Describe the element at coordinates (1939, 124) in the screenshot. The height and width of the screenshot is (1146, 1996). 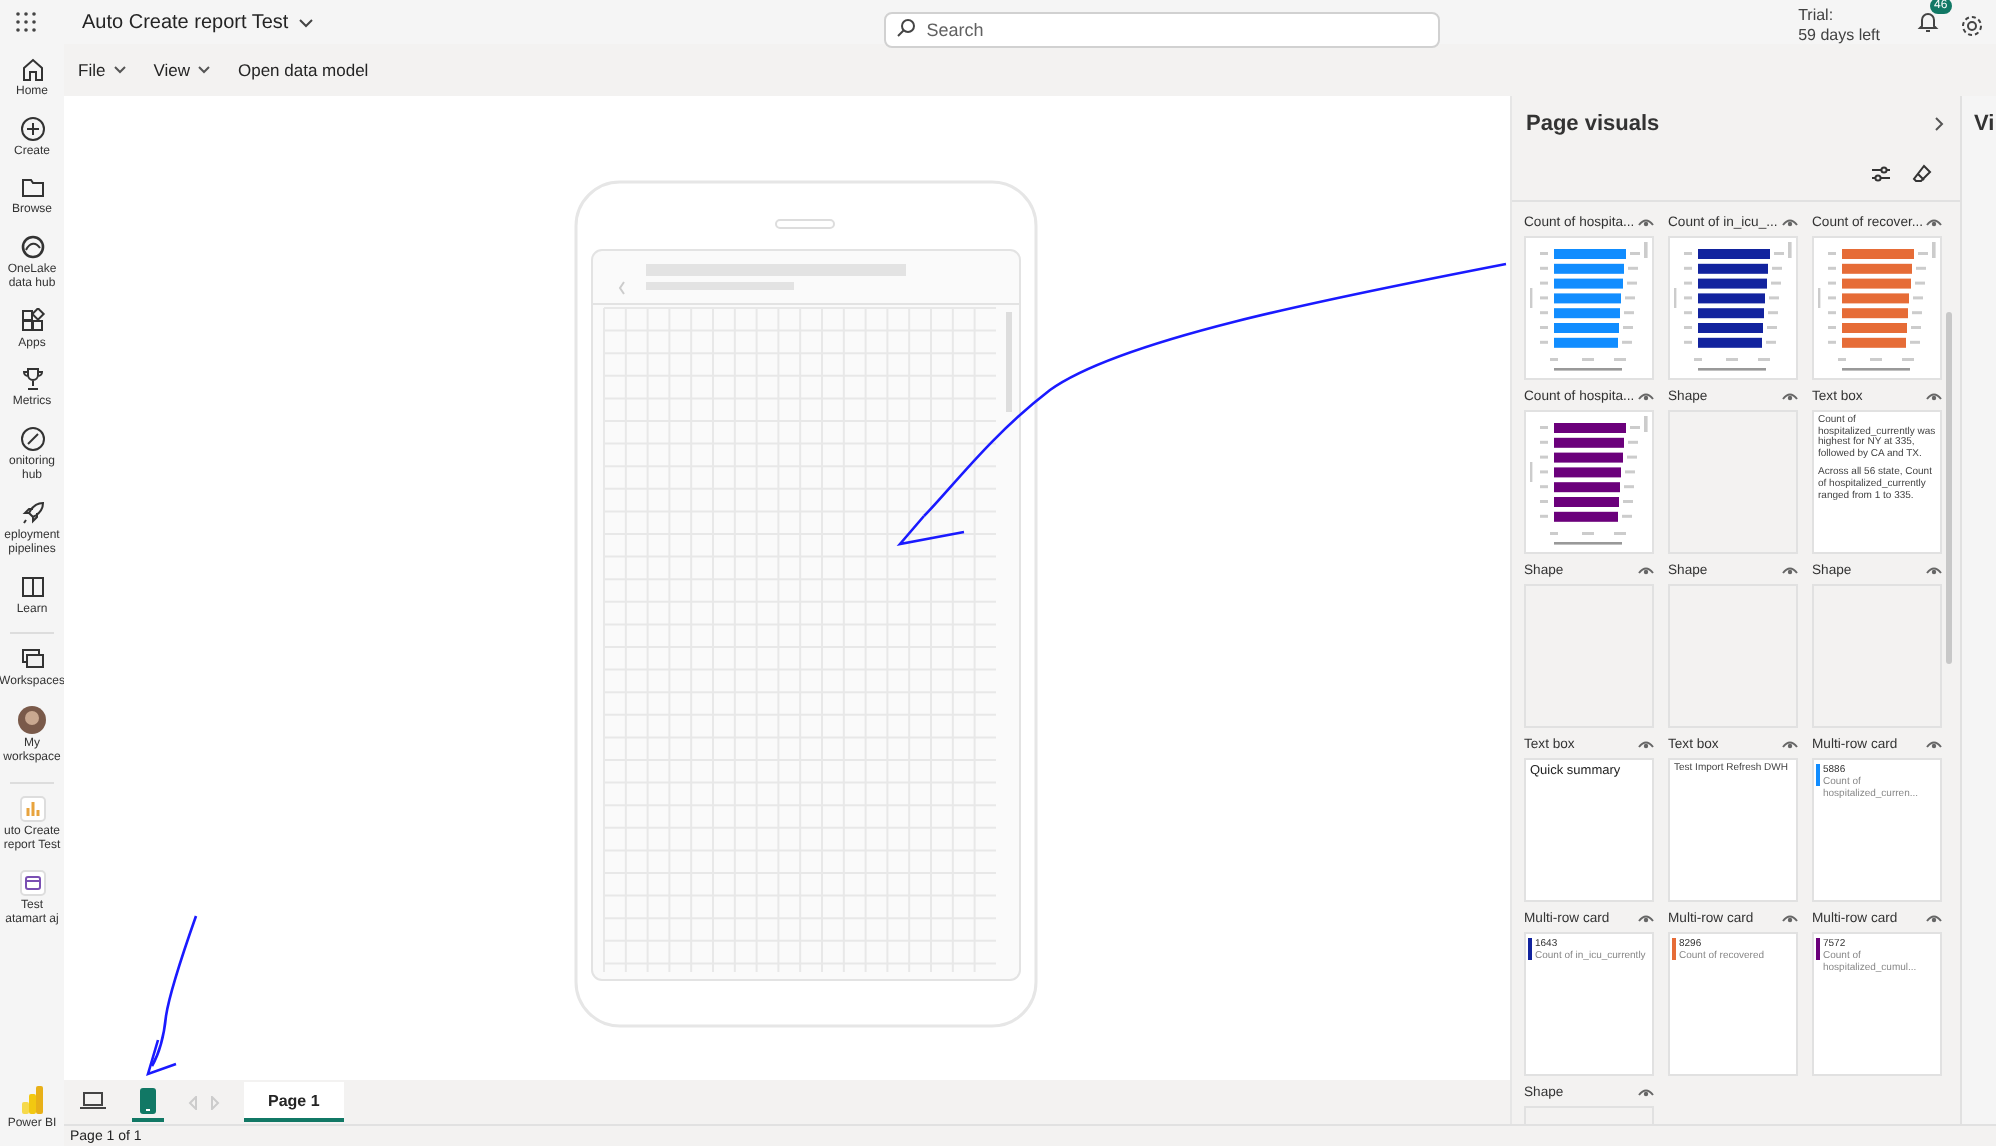
I see `chevron-right-icon` at that location.